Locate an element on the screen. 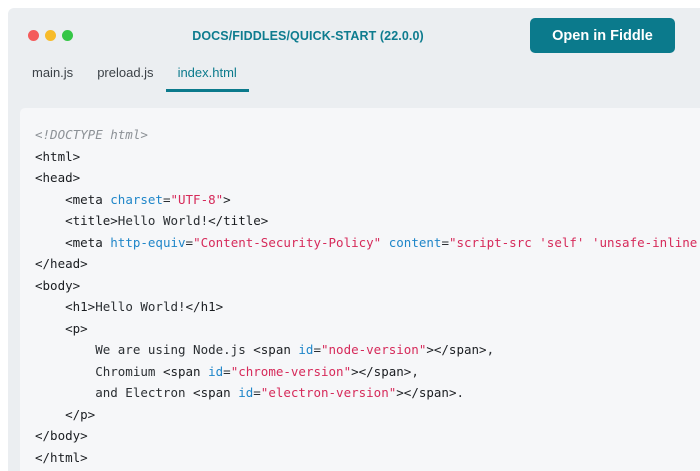 This screenshot has width=700, height=471. code-line: </p> is located at coordinates (367, 415).